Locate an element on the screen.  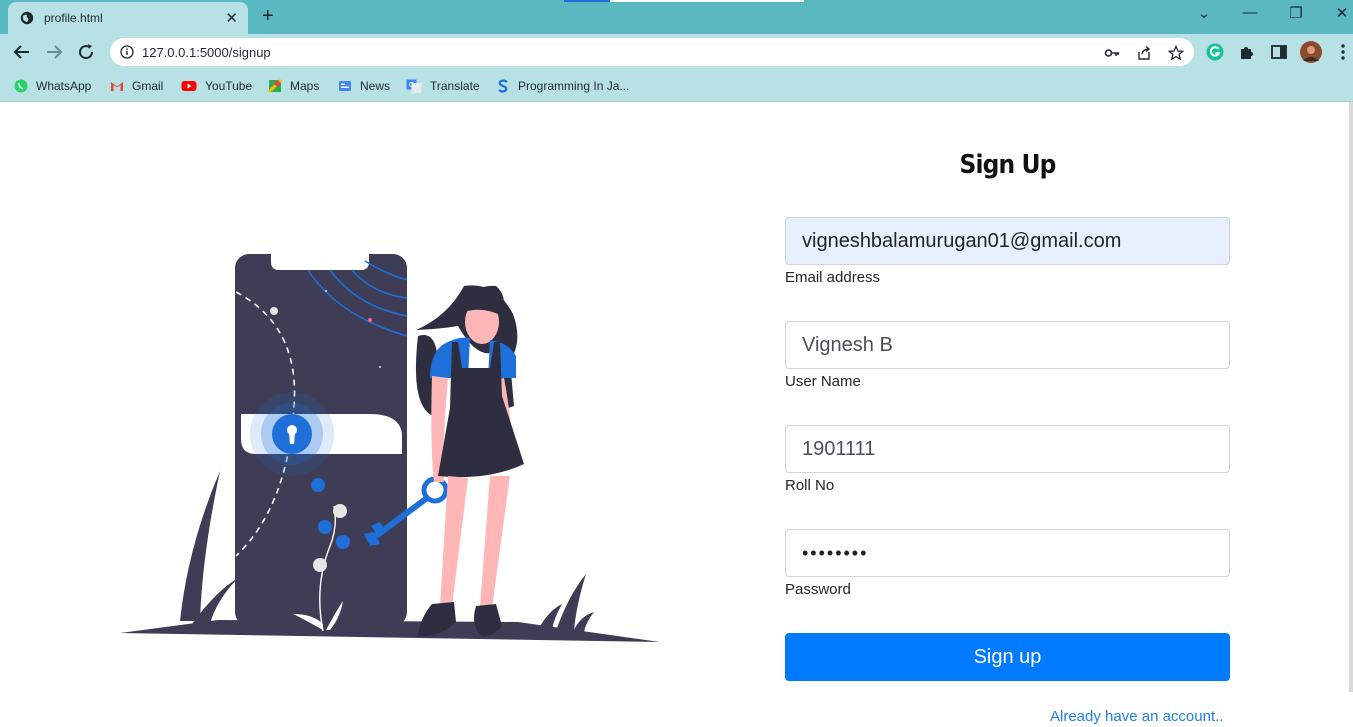
rollno-field: 1901111 is located at coordinates (1007, 449).